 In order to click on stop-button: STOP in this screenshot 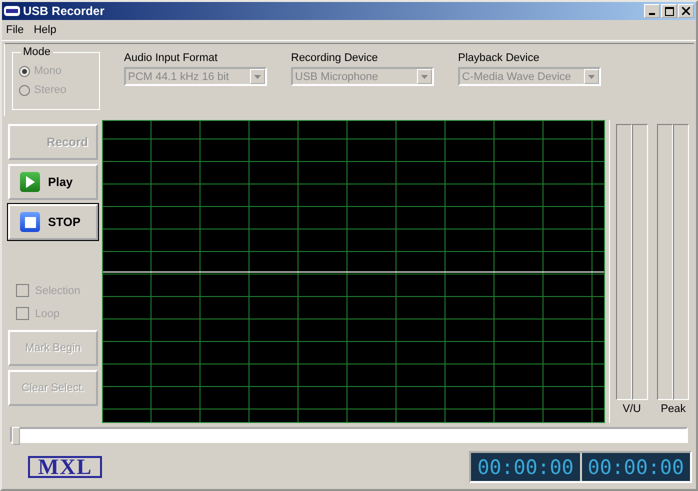, I will do `click(53, 222)`.